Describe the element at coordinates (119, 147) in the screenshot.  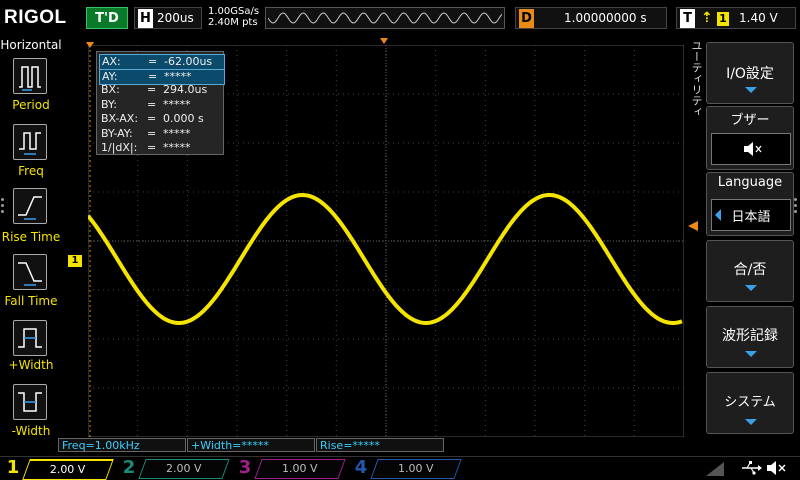
I see `cursor-key: 1/|dX|:` at that location.